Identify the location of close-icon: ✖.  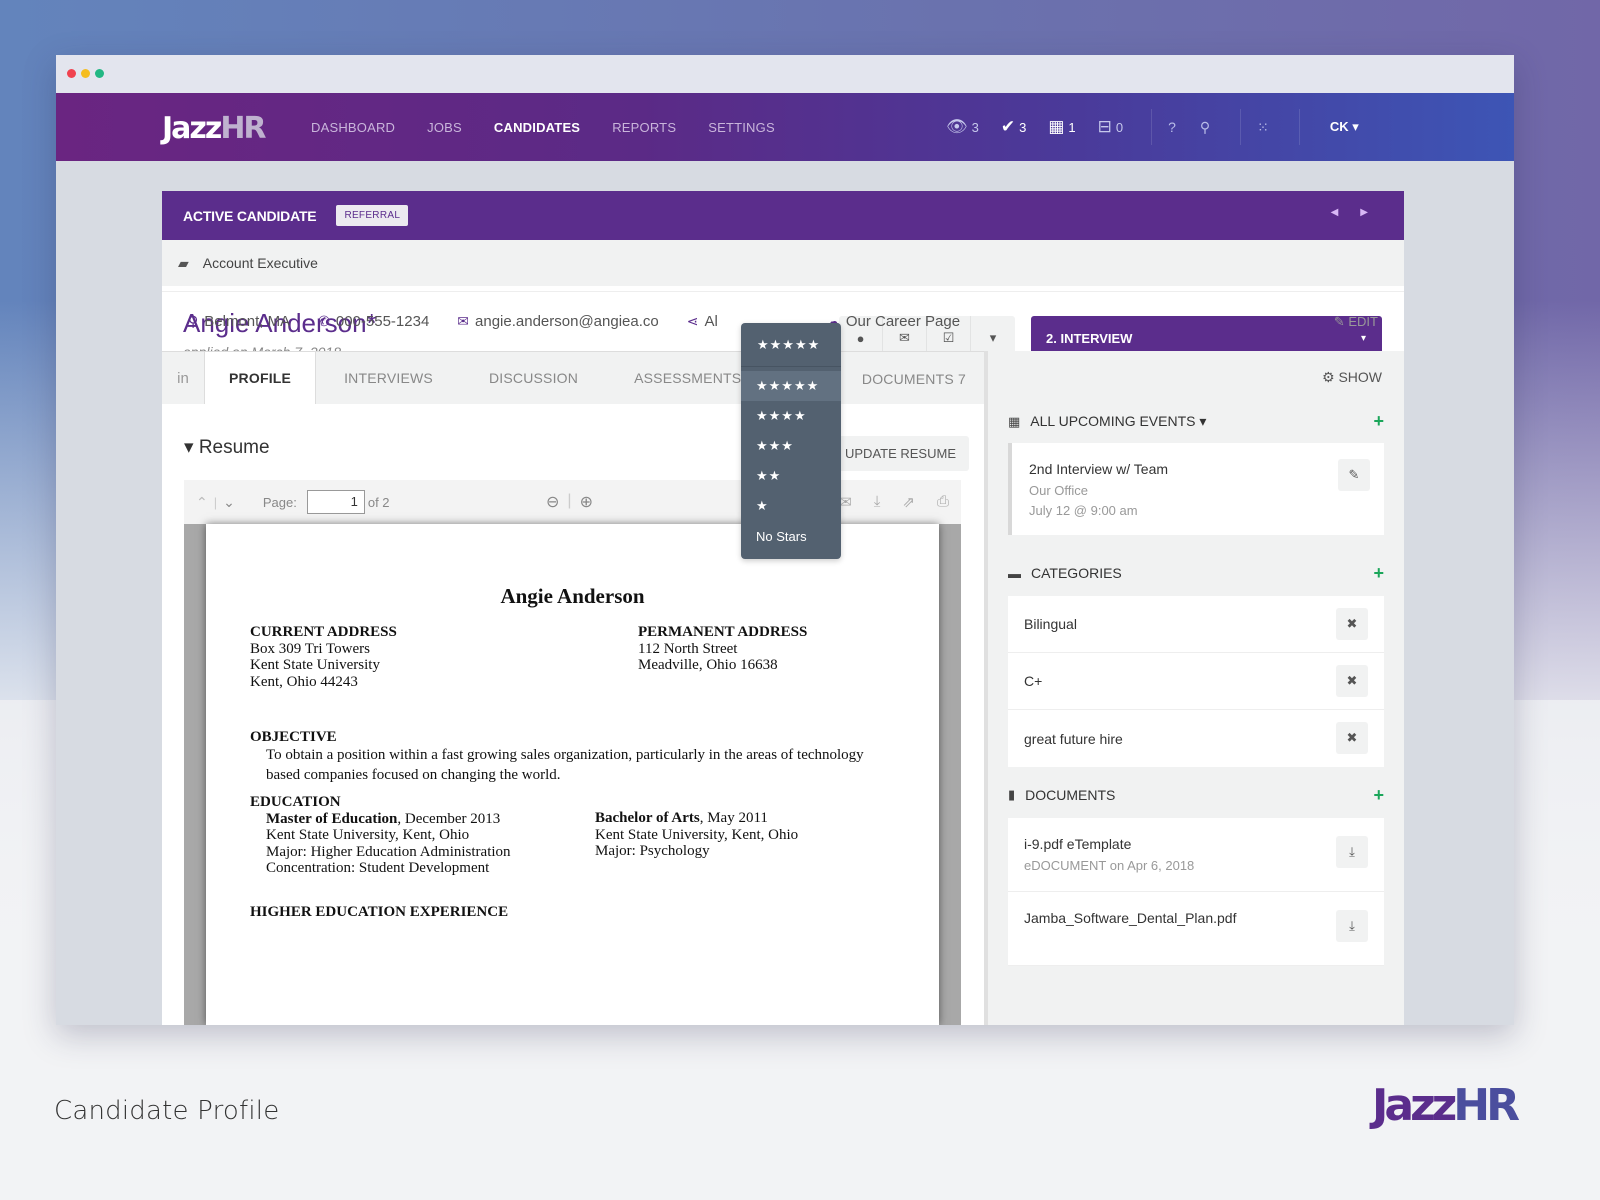
(1352, 680).